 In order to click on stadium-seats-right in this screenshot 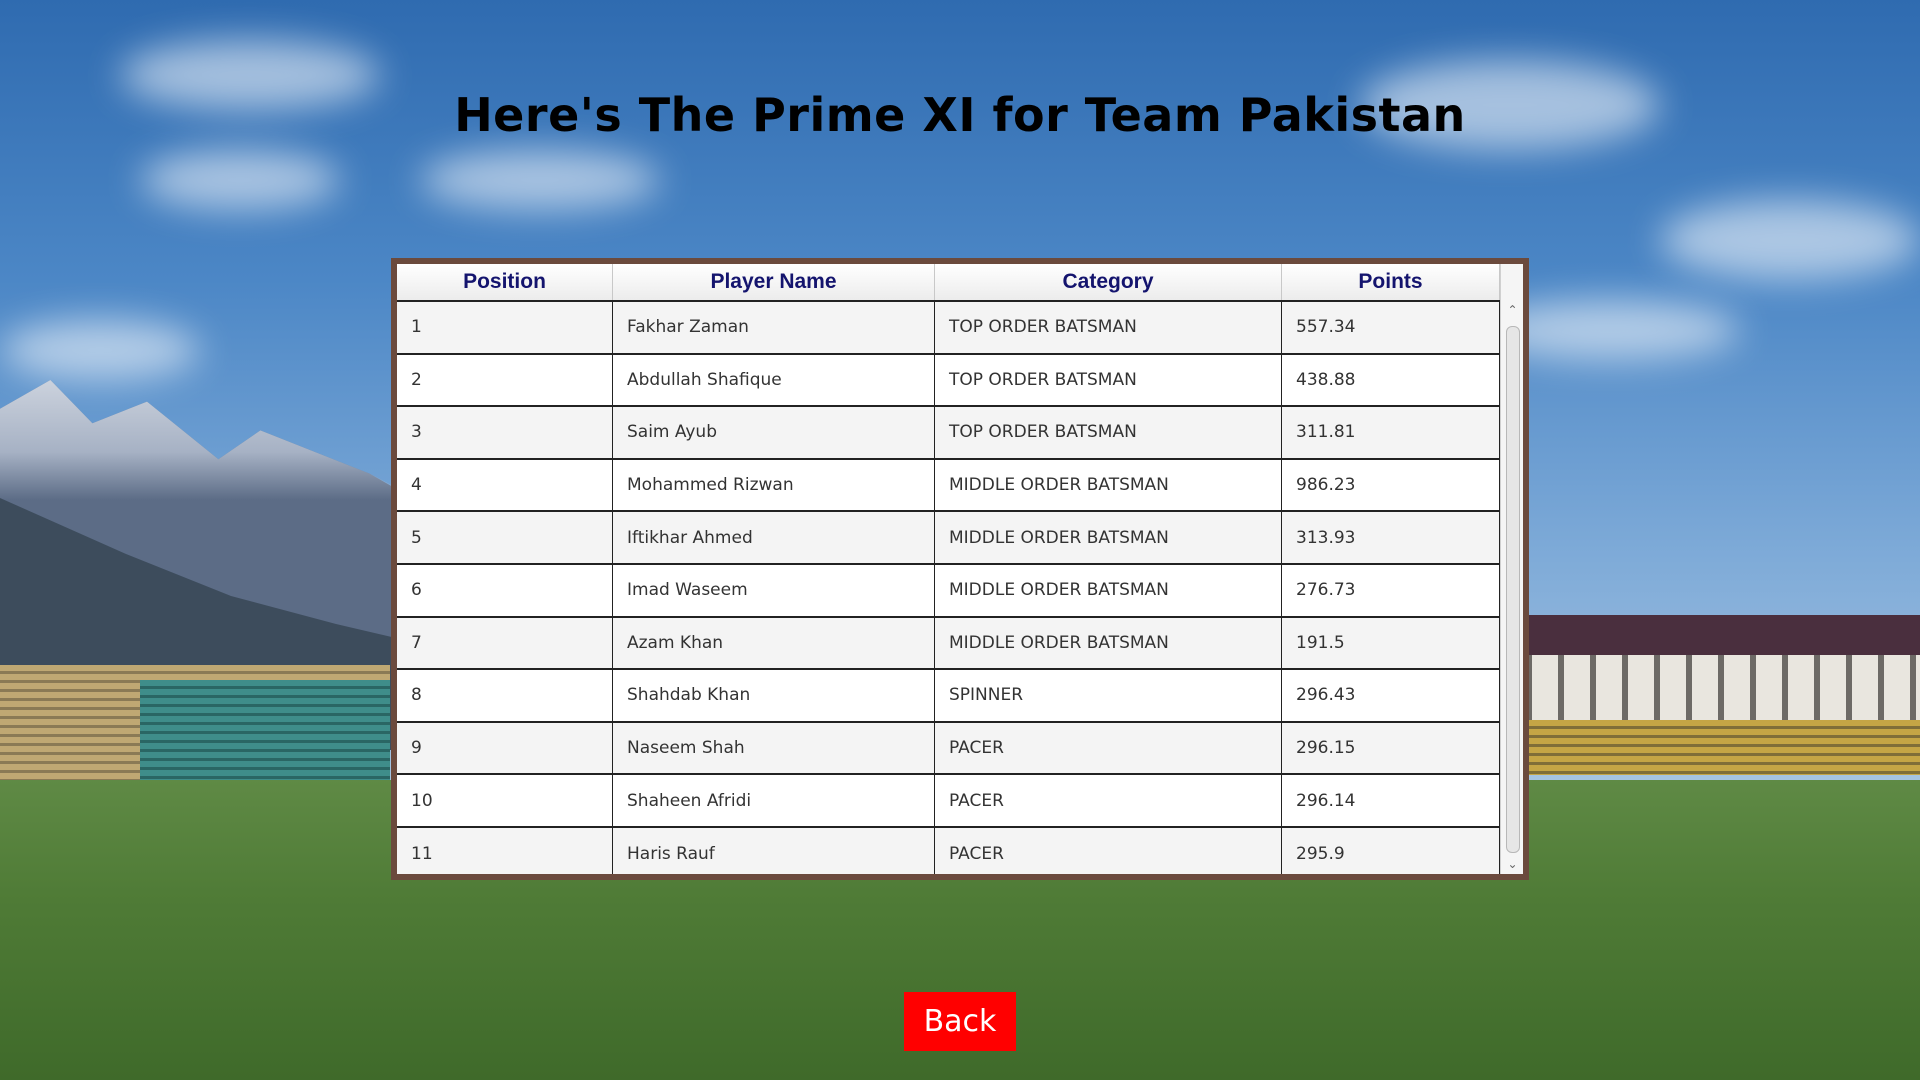, I will do `click(1710, 747)`.